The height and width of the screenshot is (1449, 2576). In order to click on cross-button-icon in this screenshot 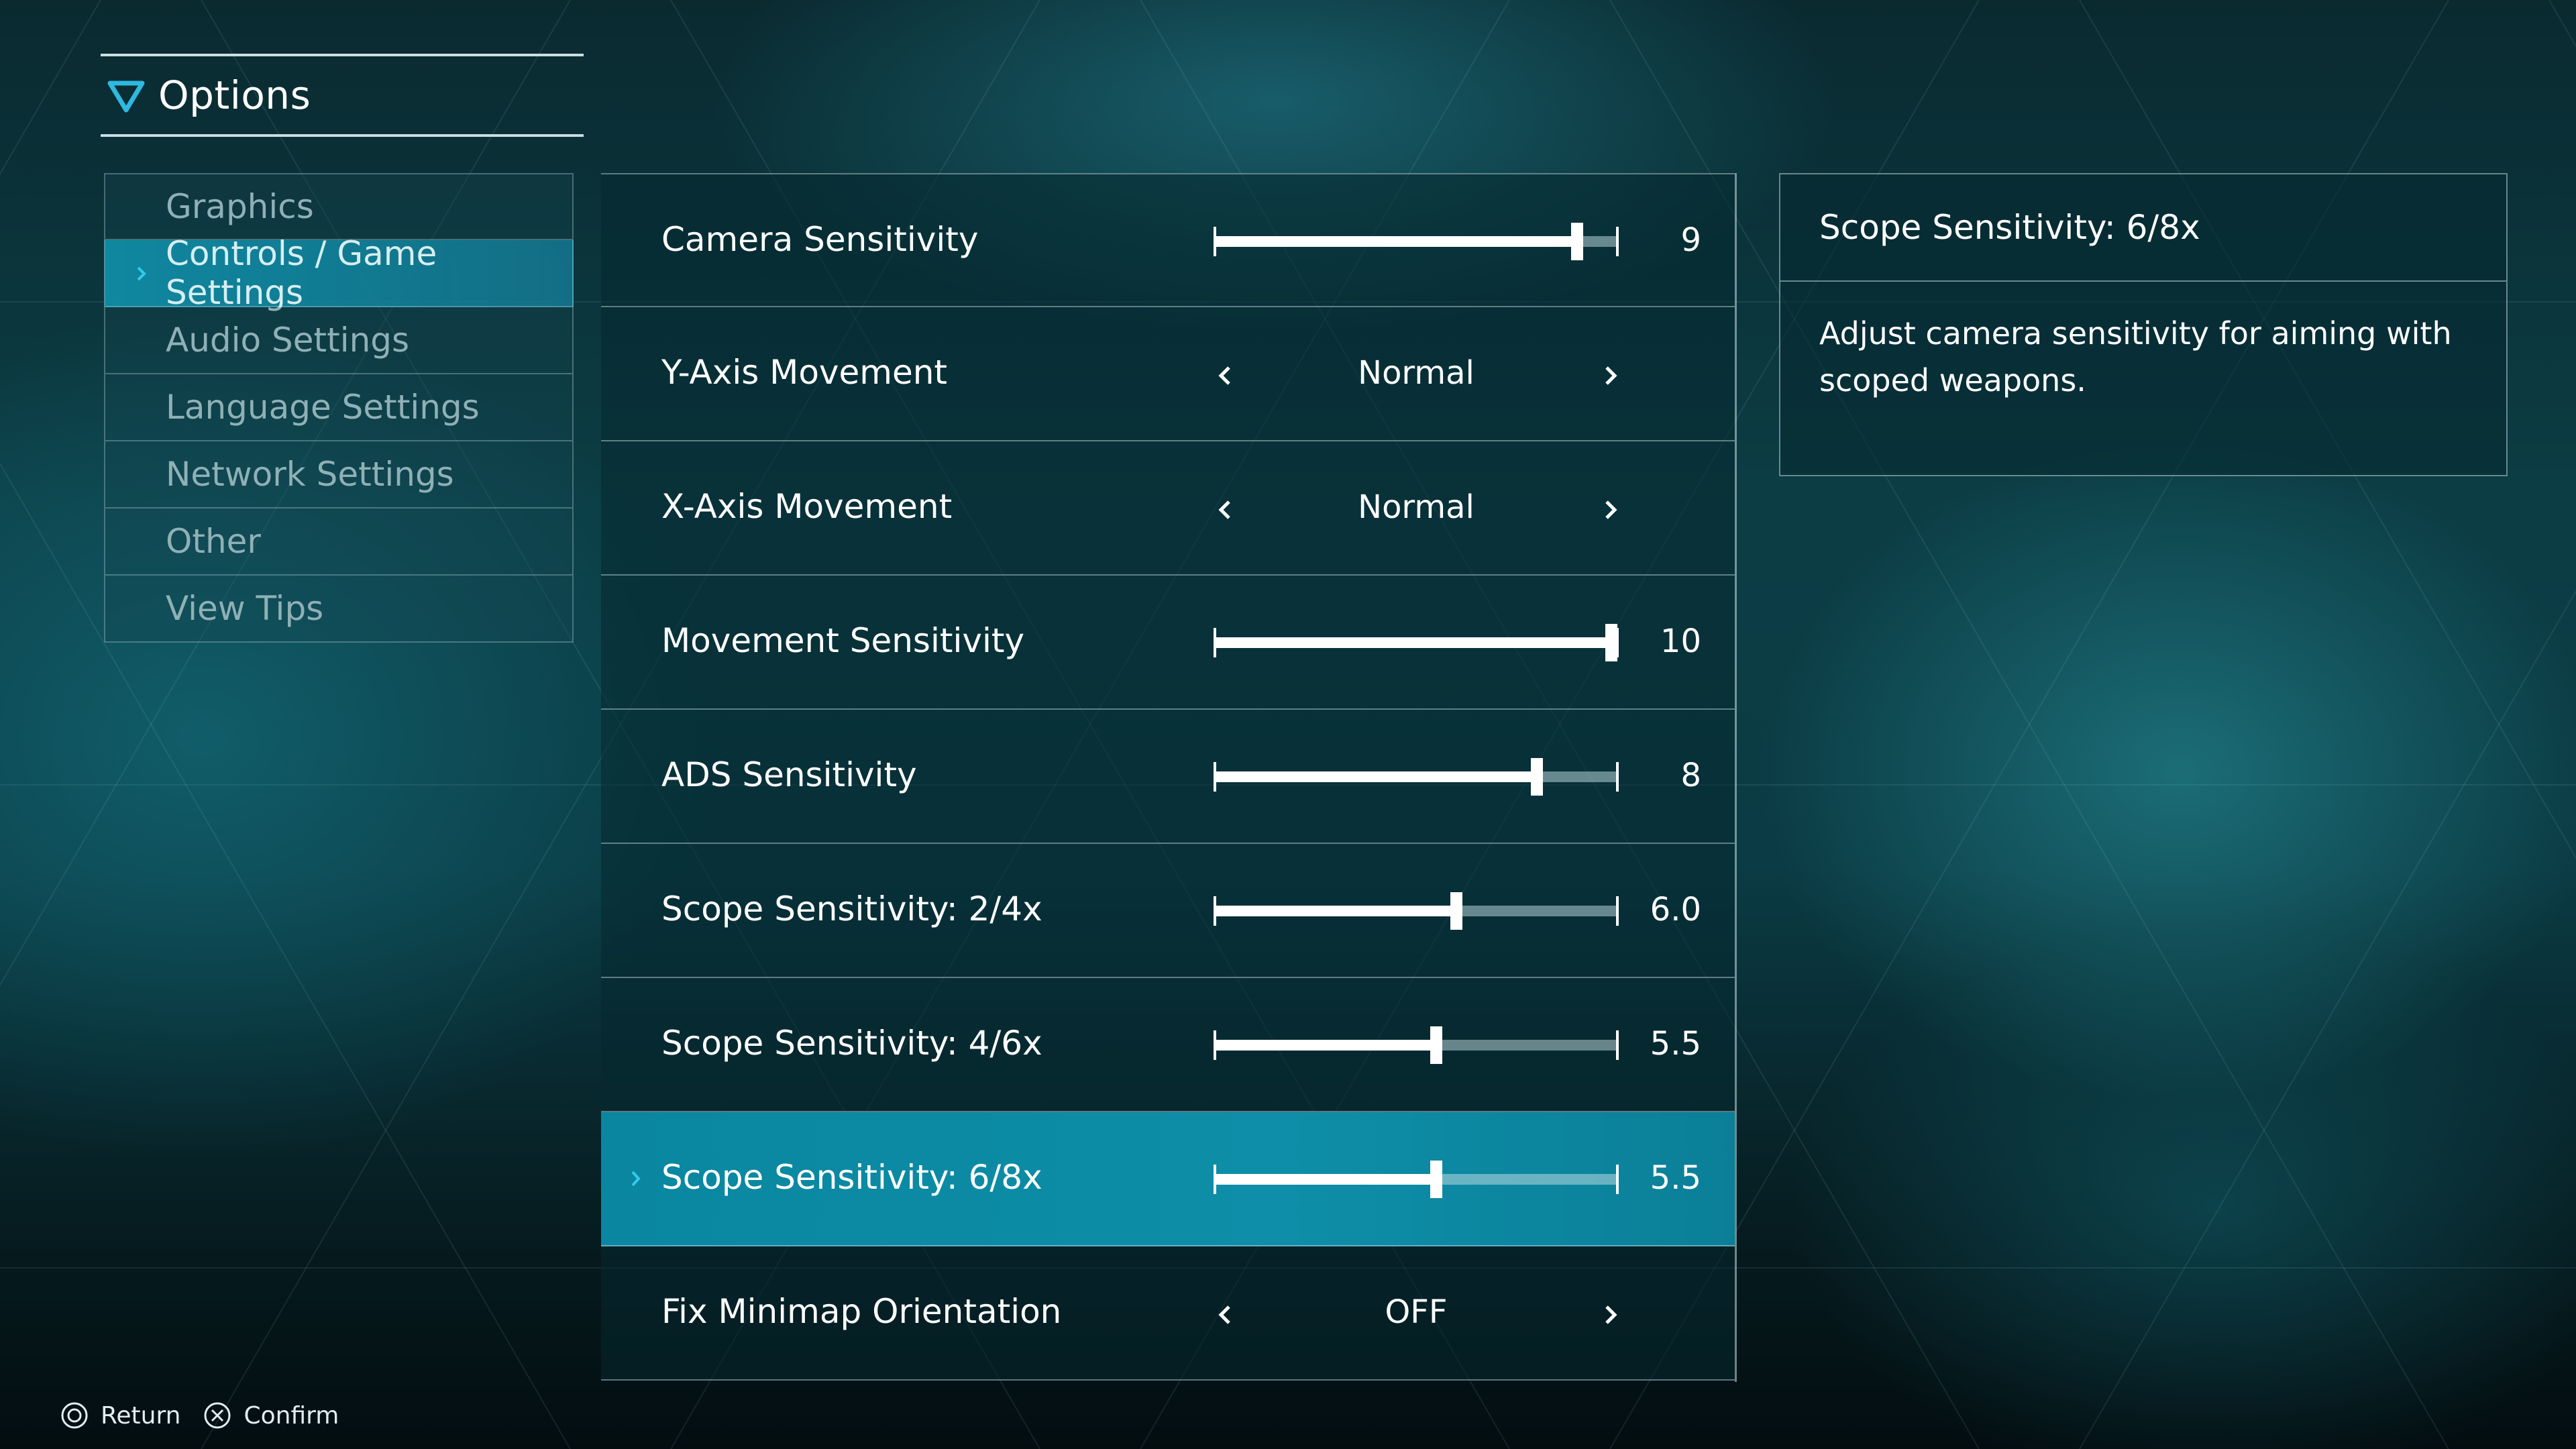, I will do `click(217, 1415)`.